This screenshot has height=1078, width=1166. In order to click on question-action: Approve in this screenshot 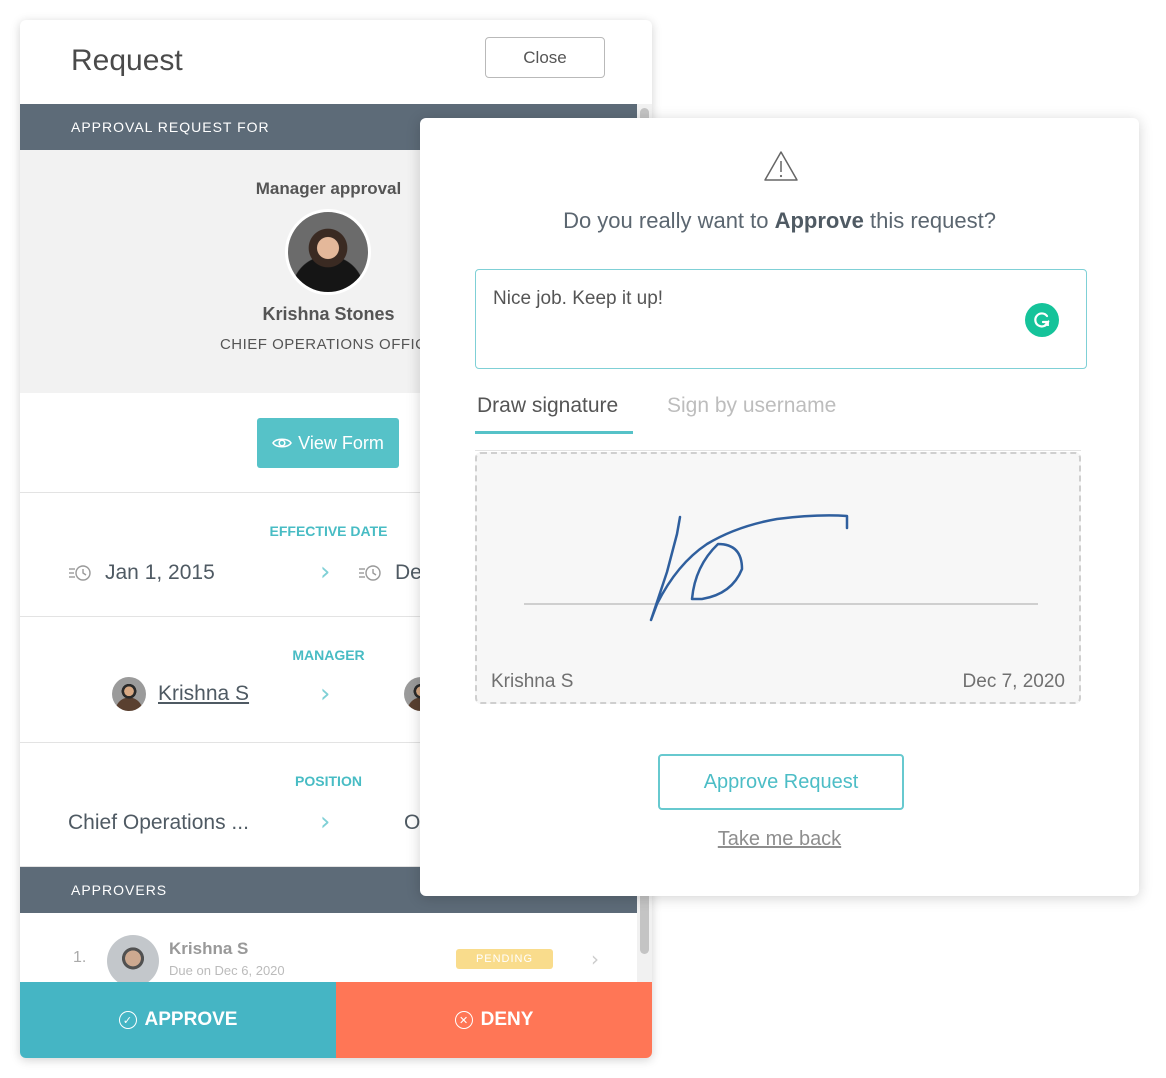, I will do `click(819, 220)`.